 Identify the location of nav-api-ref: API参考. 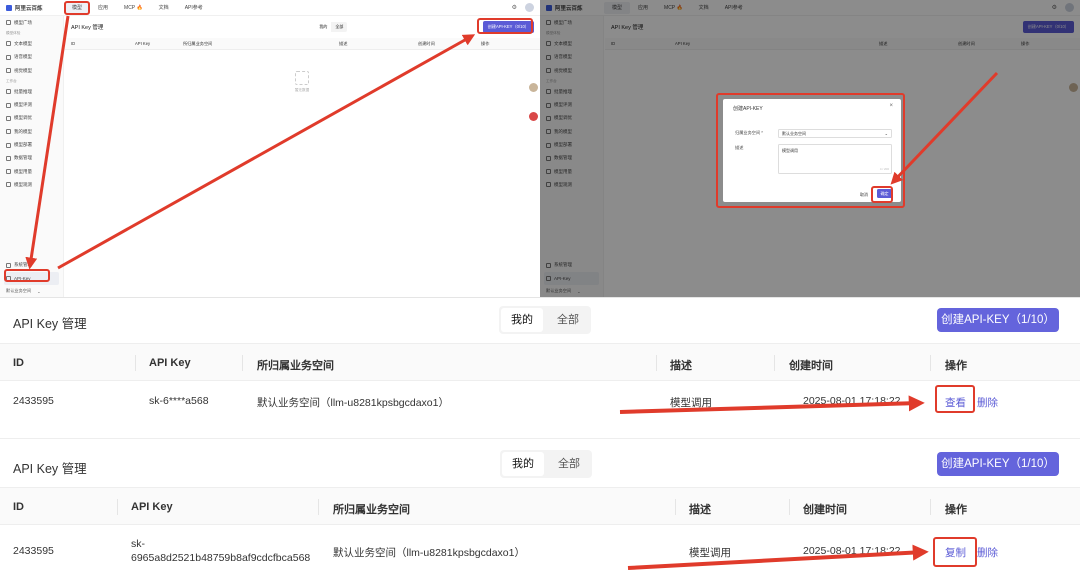
(194, 8).